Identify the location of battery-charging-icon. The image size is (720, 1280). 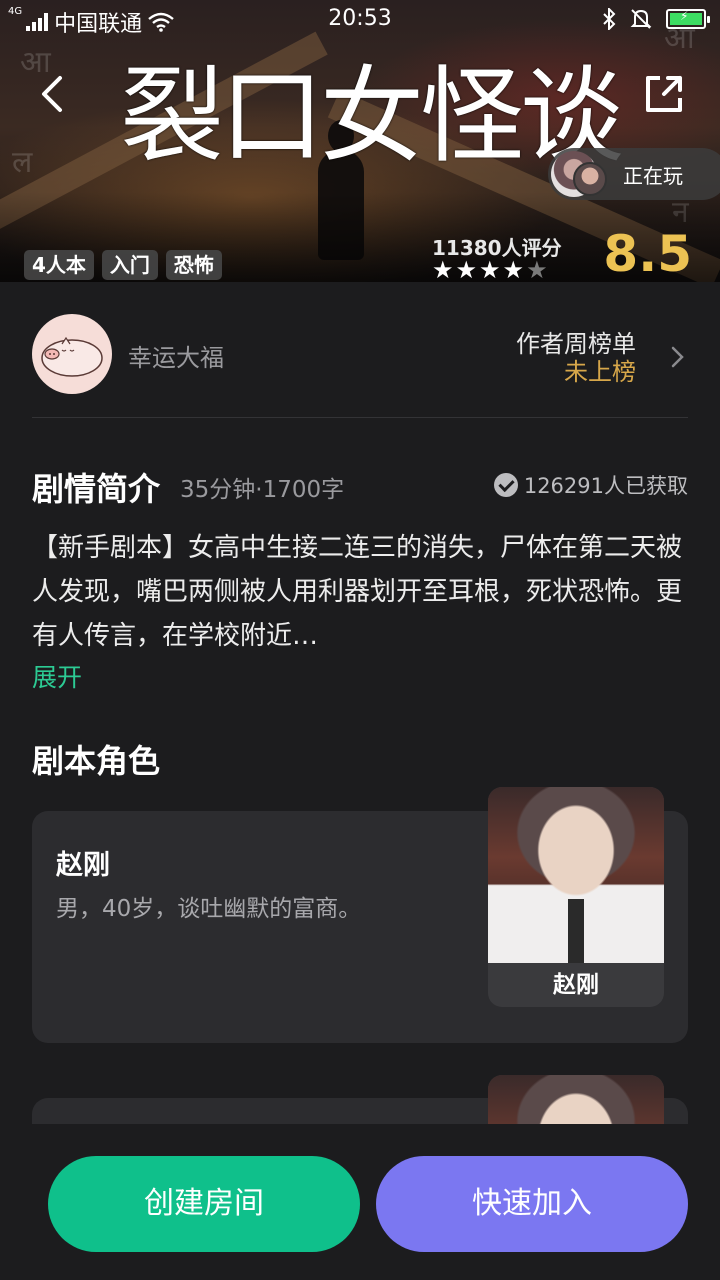
(688, 19).